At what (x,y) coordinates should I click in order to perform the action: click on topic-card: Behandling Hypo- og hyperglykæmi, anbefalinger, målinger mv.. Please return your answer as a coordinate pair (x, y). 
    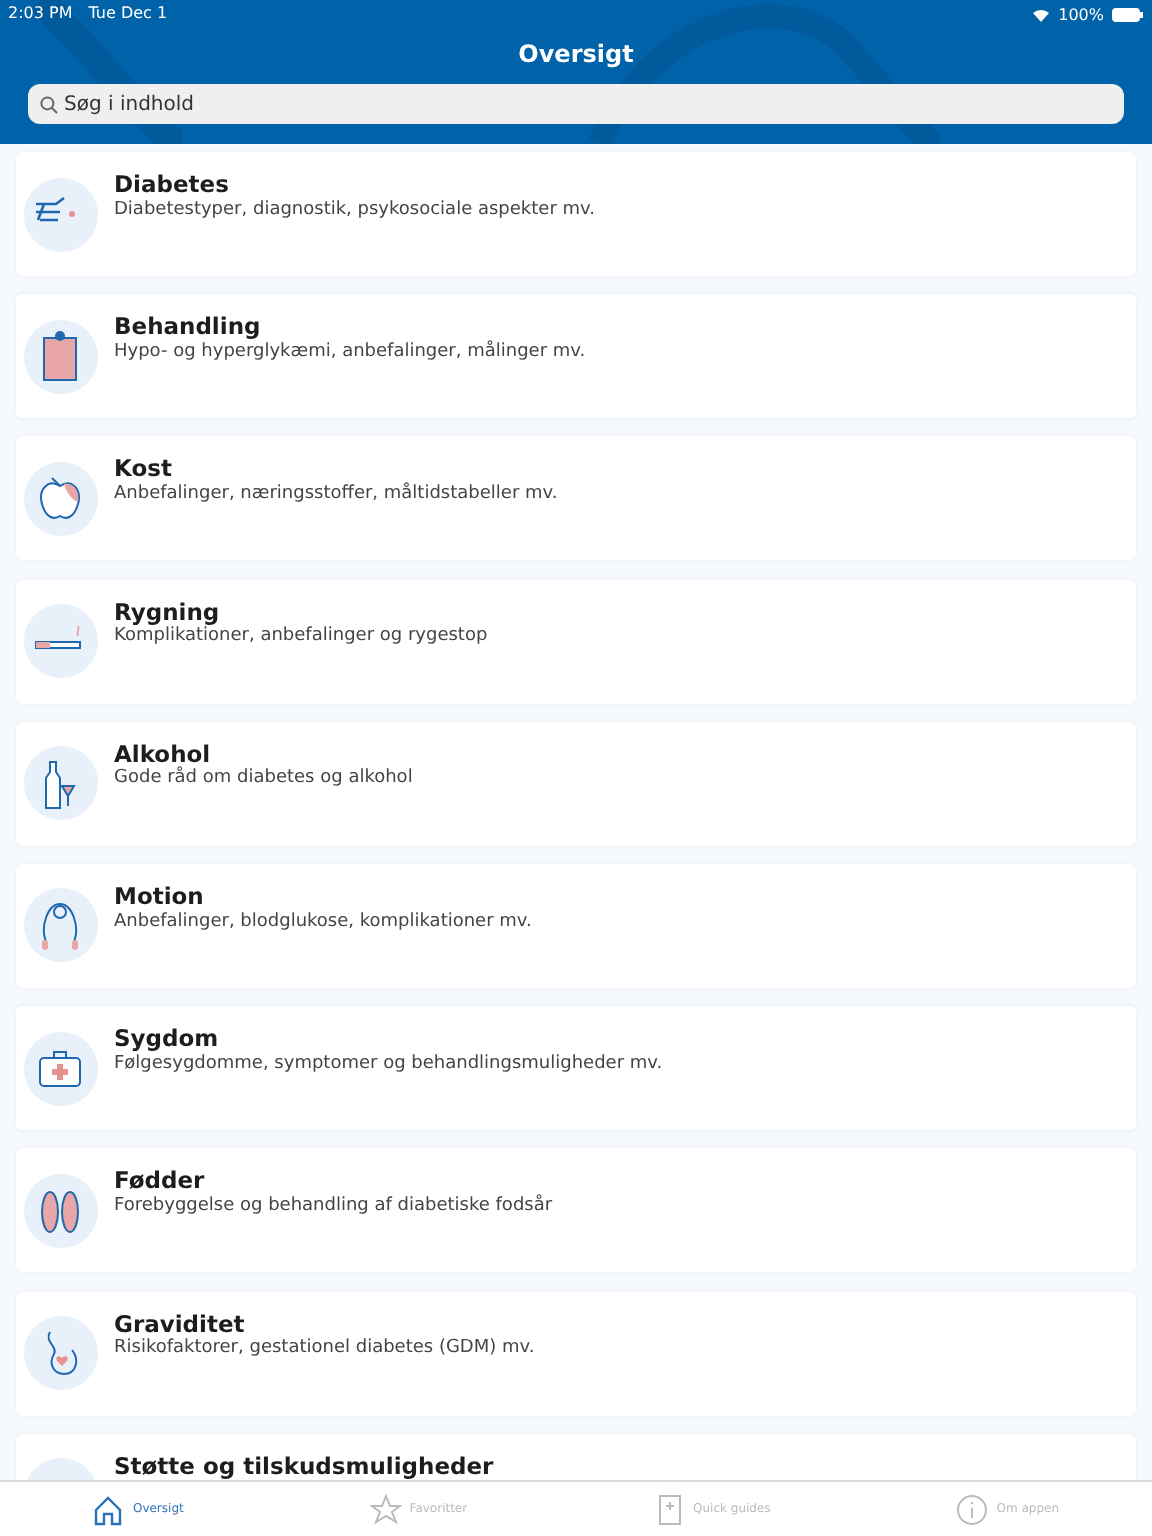
    Looking at the image, I should click on (576, 356).